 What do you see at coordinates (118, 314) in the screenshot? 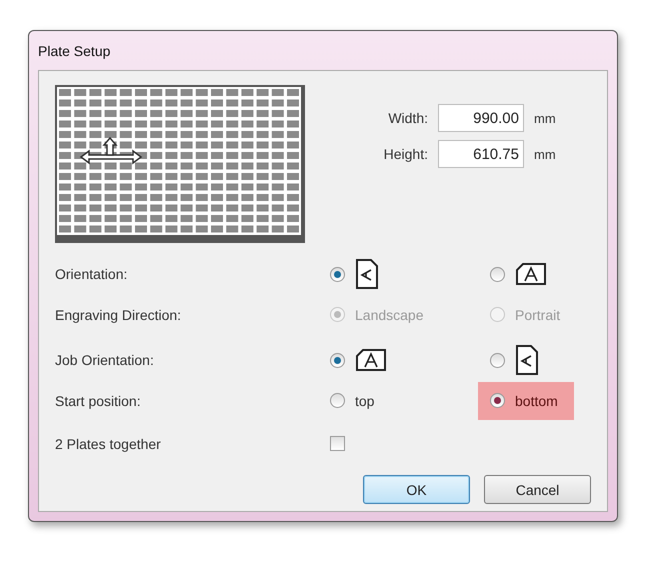
I see `option-label: Engraving Direction:` at bounding box center [118, 314].